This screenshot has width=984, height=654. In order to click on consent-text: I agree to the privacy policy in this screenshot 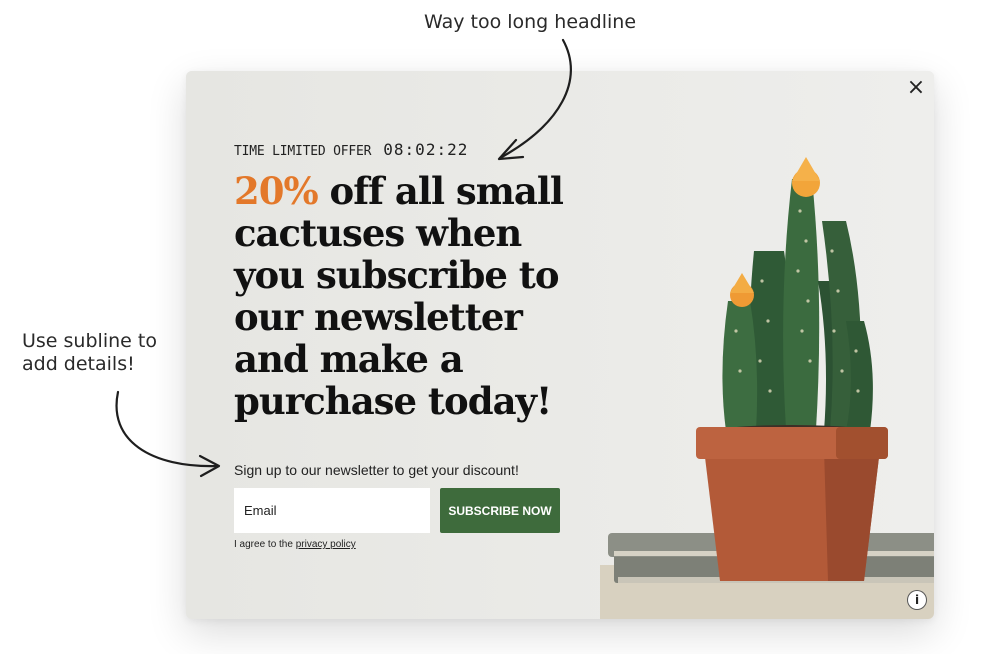, I will do `click(295, 544)`.